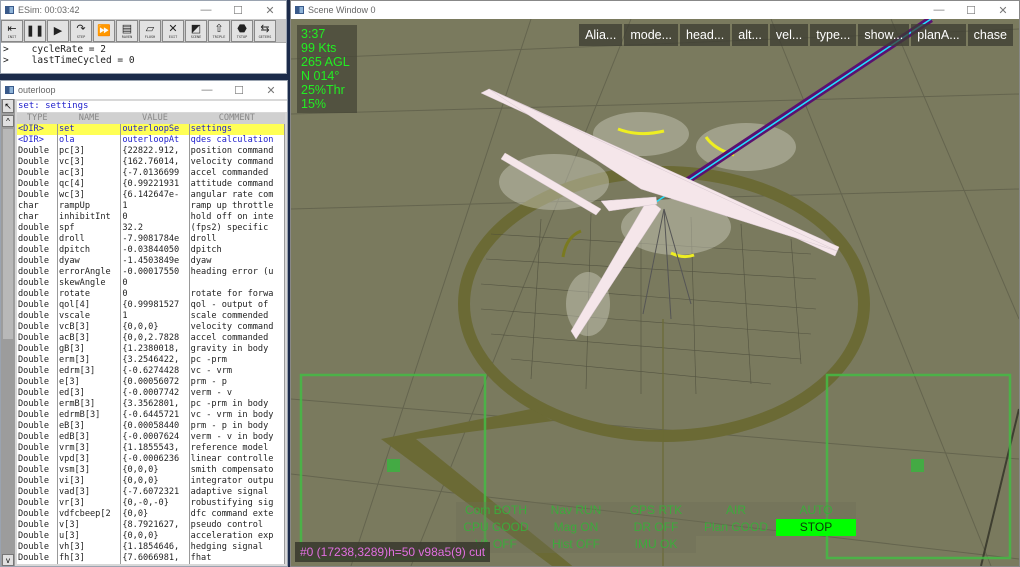 The image size is (1020, 567). I want to click on cell-value: {7.6066981,, so click(155, 558).